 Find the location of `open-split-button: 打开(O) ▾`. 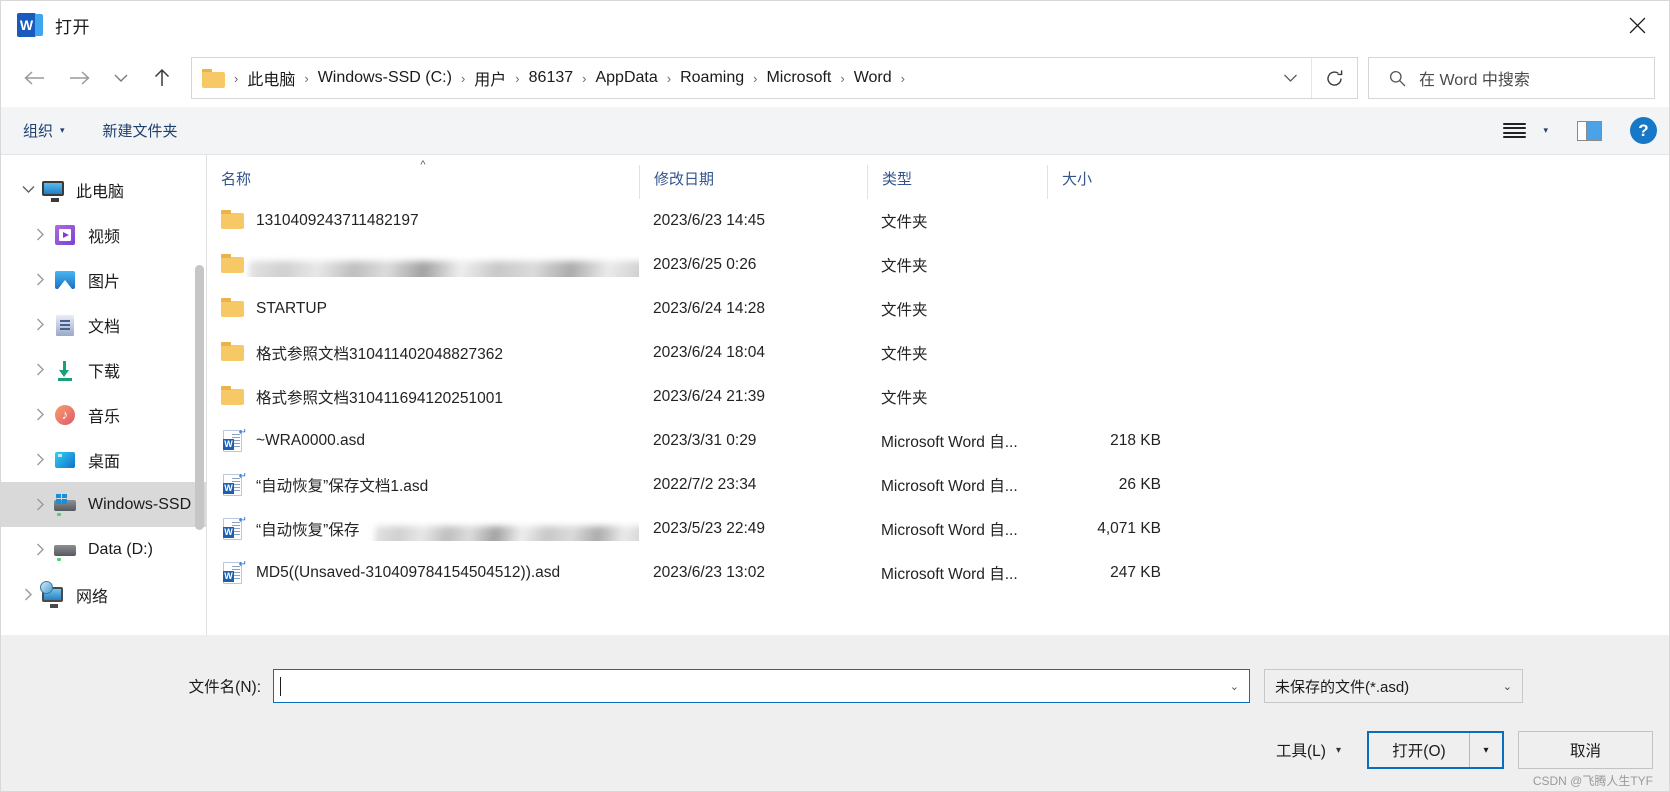

open-split-button: 打开(O) ▾ is located at coordinates (1435, 750).